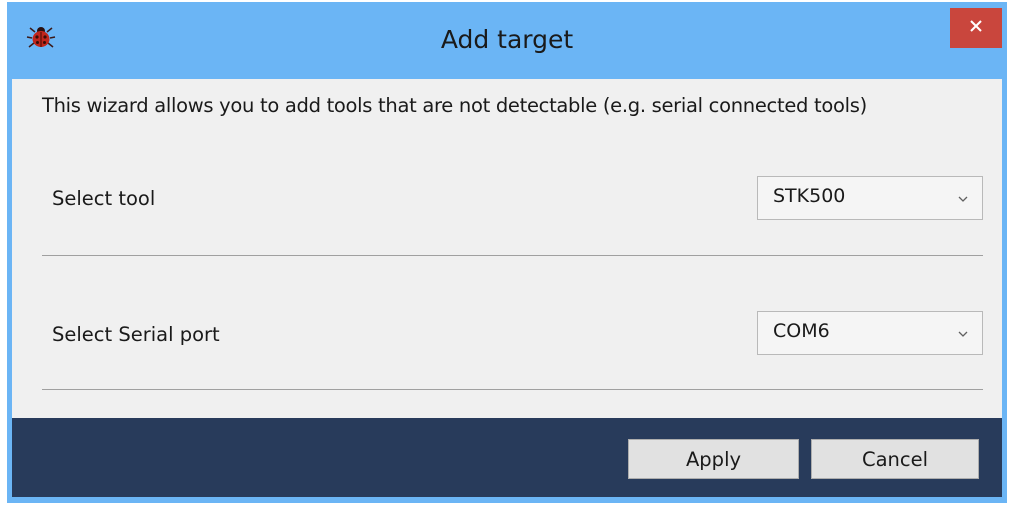 The image size is (1013, 510). What do you see at coordinates (801, 331) in the screenshot?
I see `serial-port-dropdown-value: COM6` at bounding box center [801, 331].